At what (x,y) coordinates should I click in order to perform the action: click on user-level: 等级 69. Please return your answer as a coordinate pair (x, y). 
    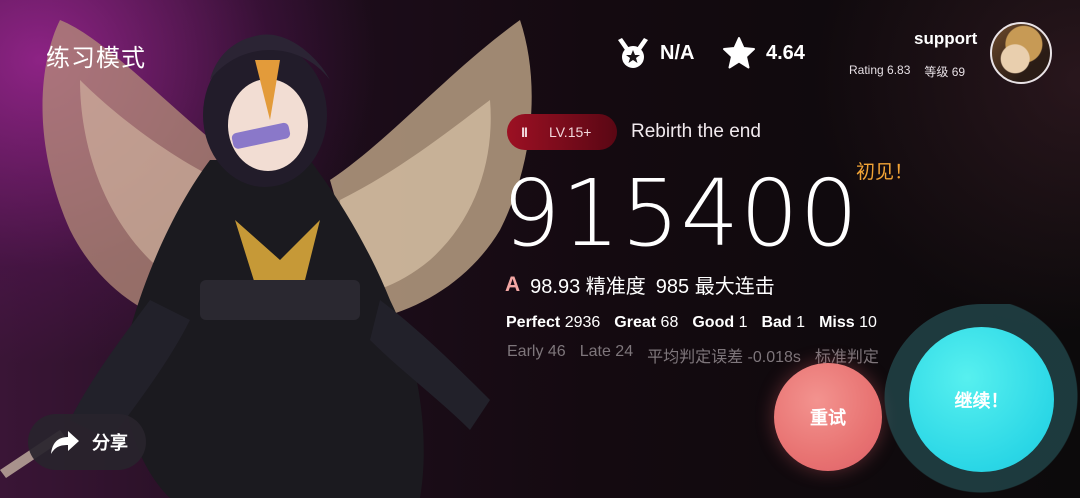
    Looking at the image, I should click on (945, 72).